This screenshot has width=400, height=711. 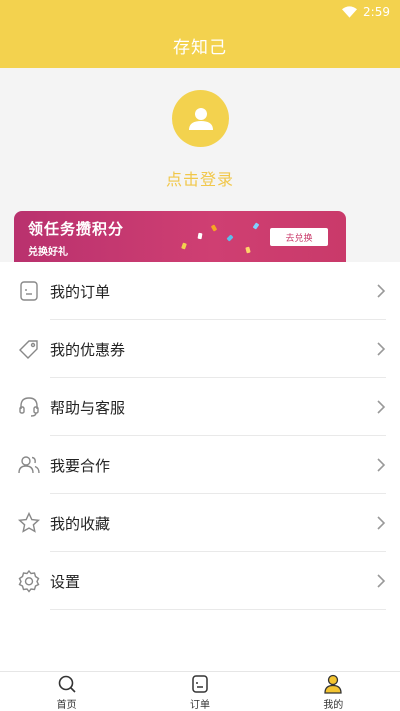 I want to click on banner-title: 领任务攒积分, so click(x=76, y=229).